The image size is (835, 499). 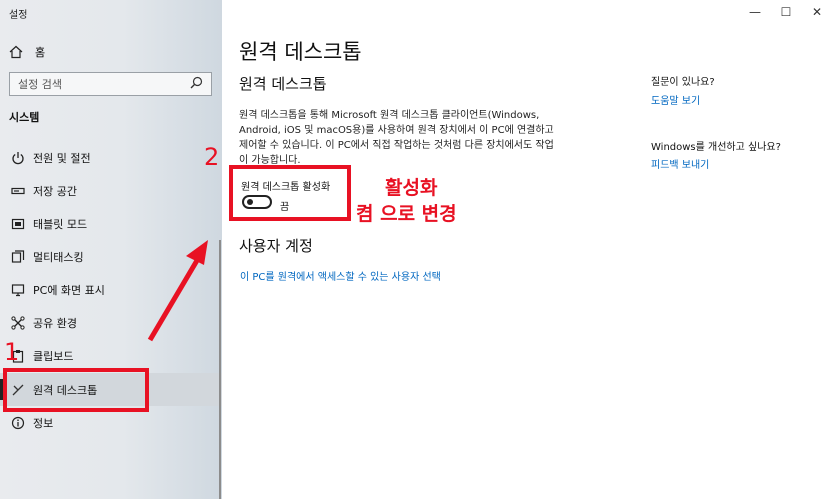 I want to click on search-input: 설정 검색, so click(x=110, y=84).